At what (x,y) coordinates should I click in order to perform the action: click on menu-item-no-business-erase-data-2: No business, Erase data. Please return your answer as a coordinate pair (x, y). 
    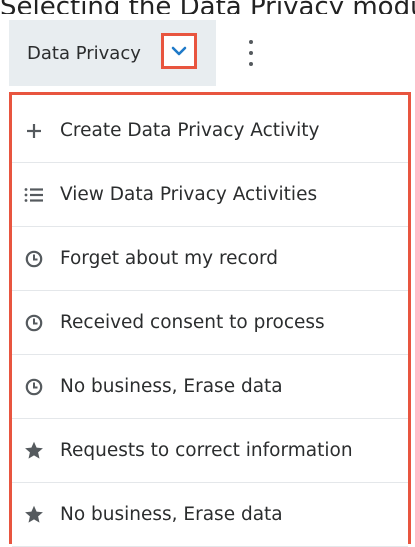
    Looking at the image, I should click on (210, 515).